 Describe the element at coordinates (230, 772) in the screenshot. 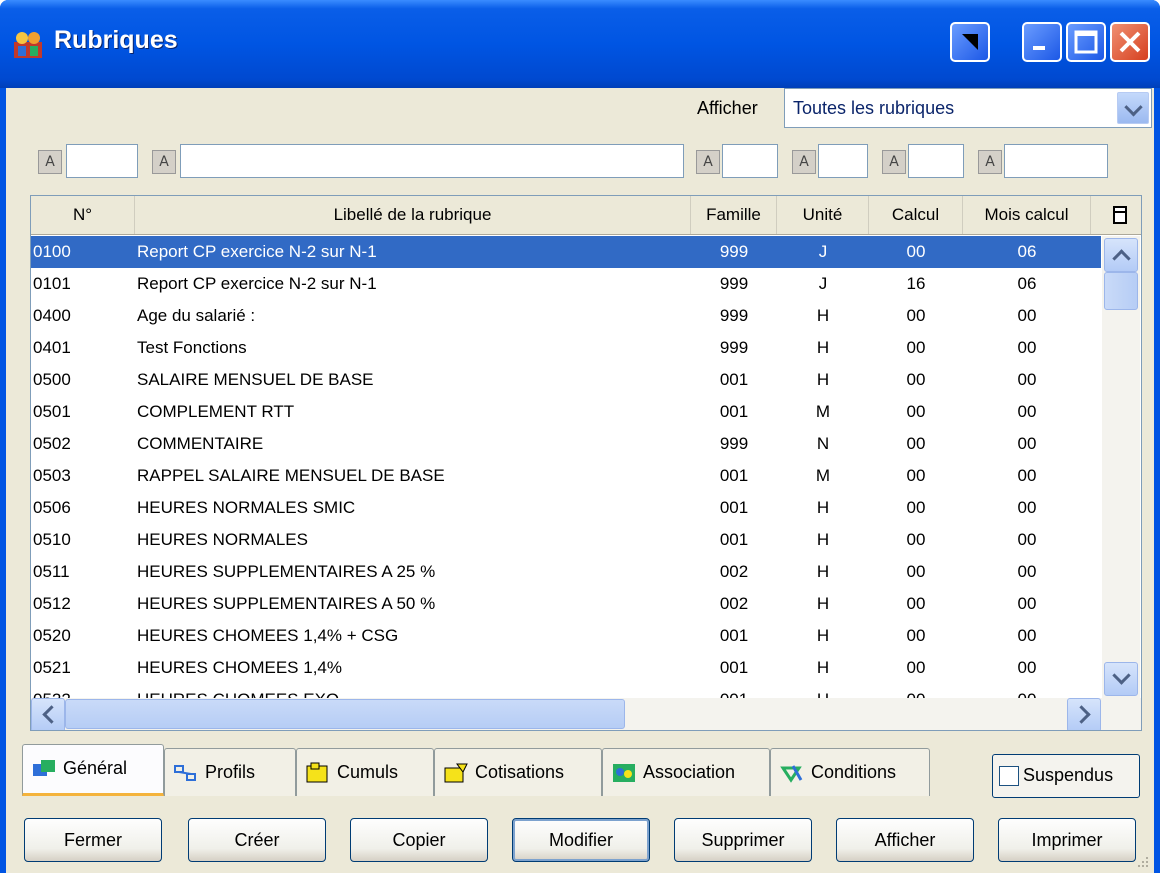

I see `tab-profils: Profils` at that location.